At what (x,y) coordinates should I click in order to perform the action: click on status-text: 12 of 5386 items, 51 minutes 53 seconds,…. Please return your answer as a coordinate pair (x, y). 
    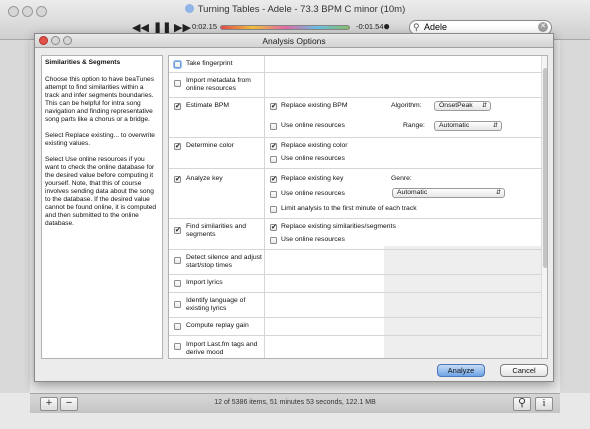
    Looking at the image, I should click on (295, 402).